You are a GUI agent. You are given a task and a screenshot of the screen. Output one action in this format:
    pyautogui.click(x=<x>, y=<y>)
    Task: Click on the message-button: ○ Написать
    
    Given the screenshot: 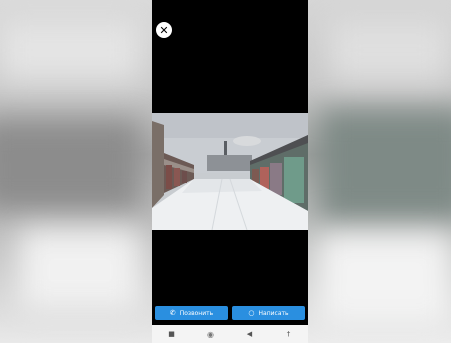 What is the action you would take?
    pyautogui.click(x=268, y=313)
    